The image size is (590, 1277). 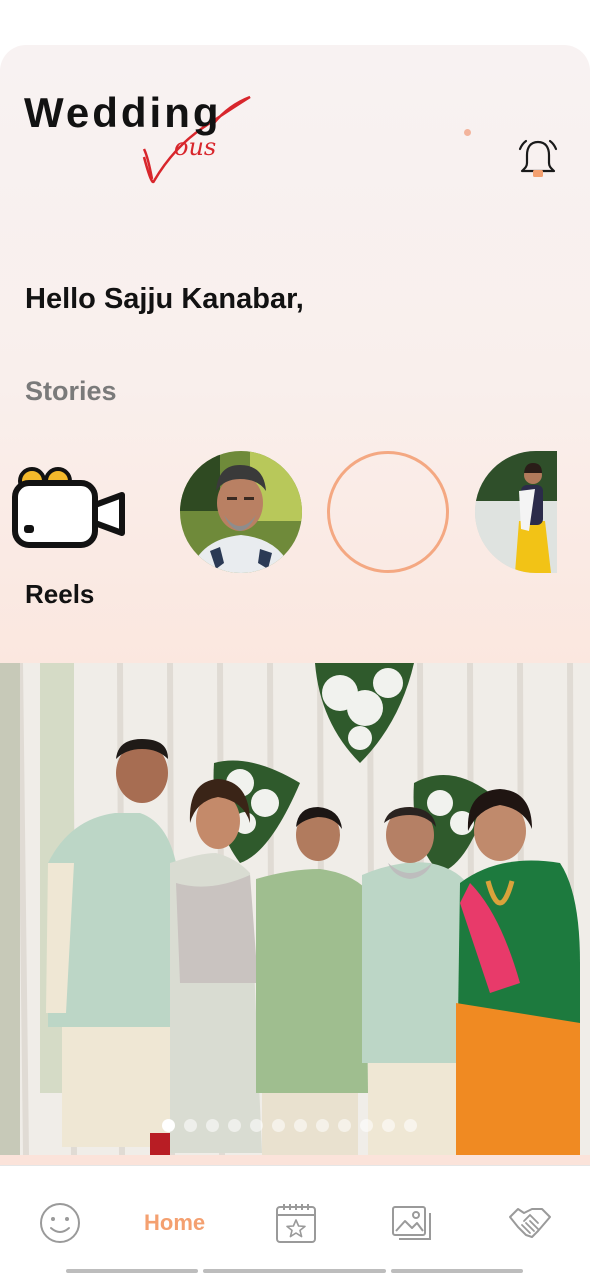 I want to click on smiley-icon, so click(x=60, y=1223).